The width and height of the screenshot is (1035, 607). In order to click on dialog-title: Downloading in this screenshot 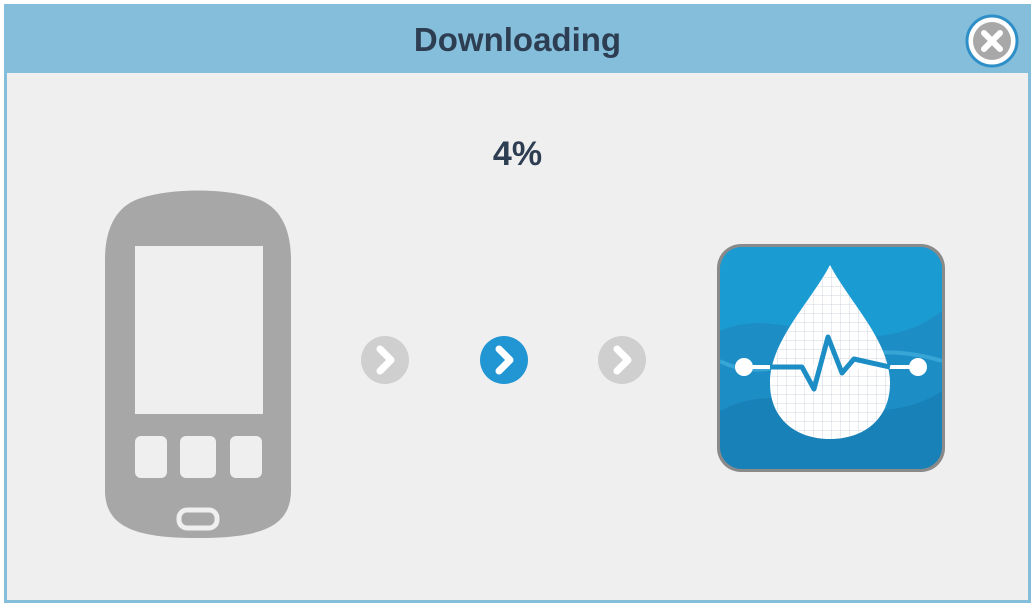, I will do `click(517, 39)`.